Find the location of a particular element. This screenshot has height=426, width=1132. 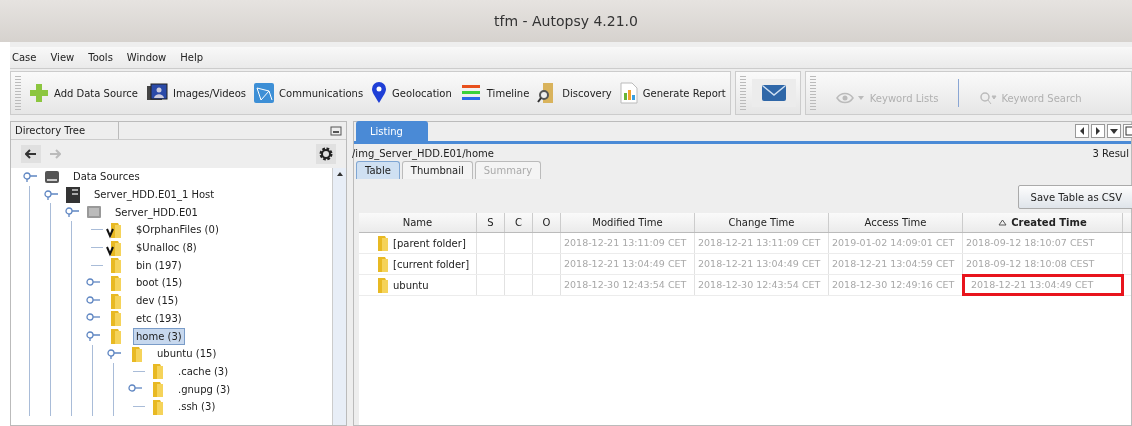

toolbar-button: Generate Report is located at coordinates (672, 93).